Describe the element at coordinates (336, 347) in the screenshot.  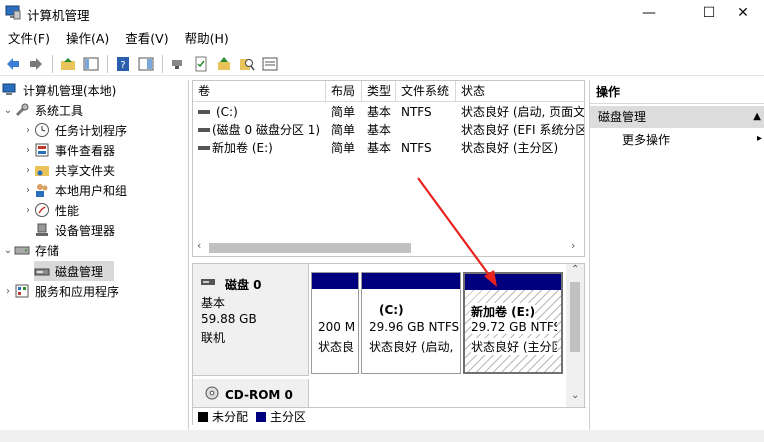
I see `partition-status: 状态良` at that location.